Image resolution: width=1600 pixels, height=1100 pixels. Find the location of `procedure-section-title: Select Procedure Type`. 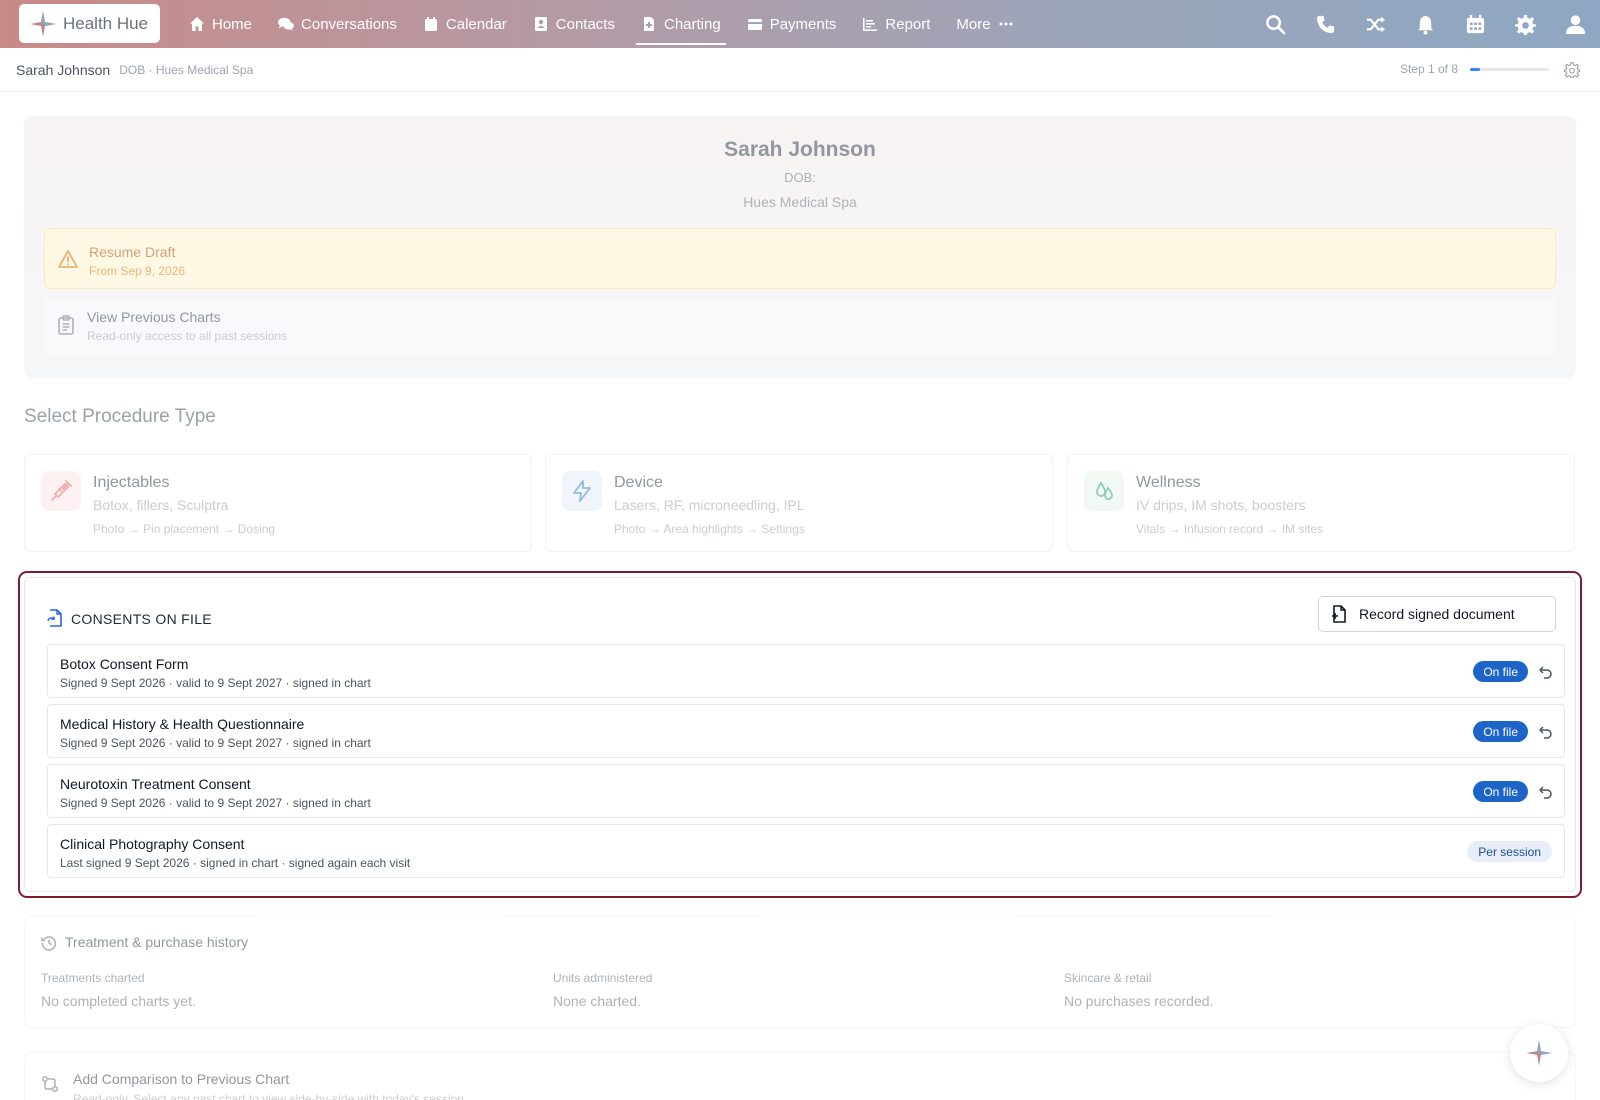

procedure-section-title: Select Procedure Type is located at coordinates (120, 416).